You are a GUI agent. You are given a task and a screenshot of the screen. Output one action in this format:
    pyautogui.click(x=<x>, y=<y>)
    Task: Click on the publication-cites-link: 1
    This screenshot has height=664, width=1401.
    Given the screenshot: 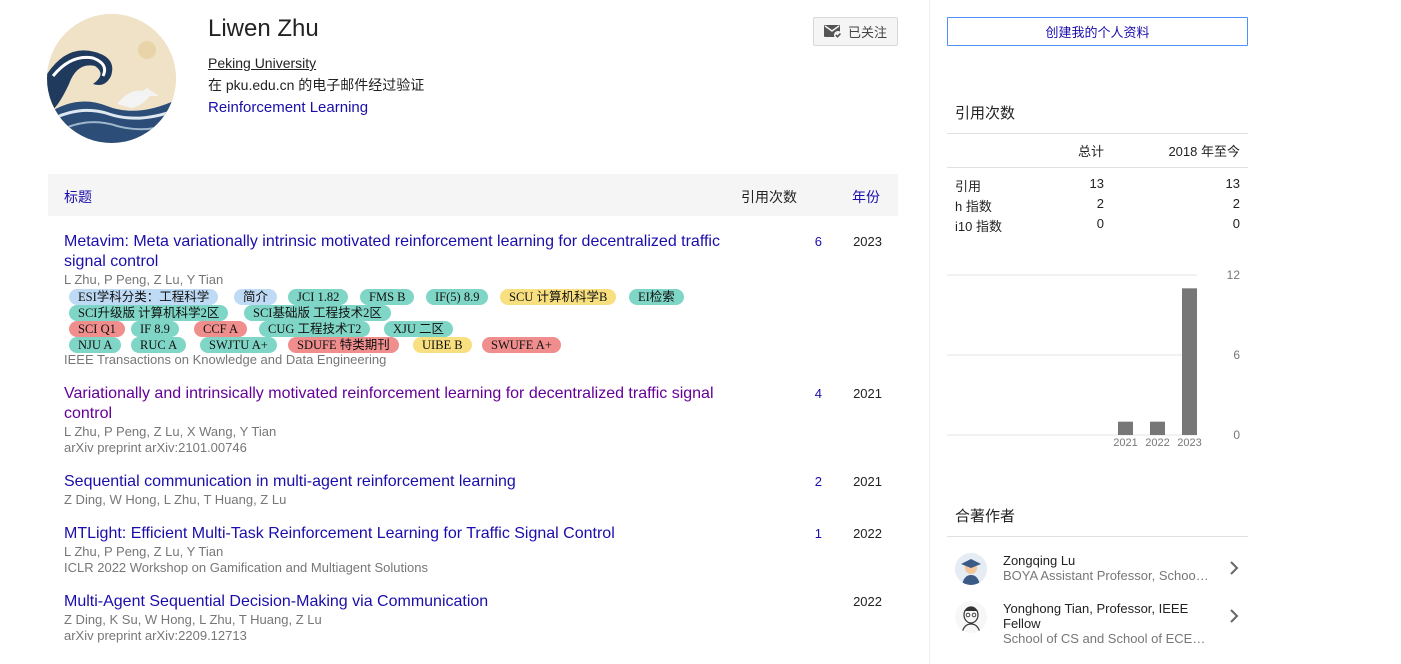 What is the action you would take?
    pyautogui.click(x=802, y=533)
    